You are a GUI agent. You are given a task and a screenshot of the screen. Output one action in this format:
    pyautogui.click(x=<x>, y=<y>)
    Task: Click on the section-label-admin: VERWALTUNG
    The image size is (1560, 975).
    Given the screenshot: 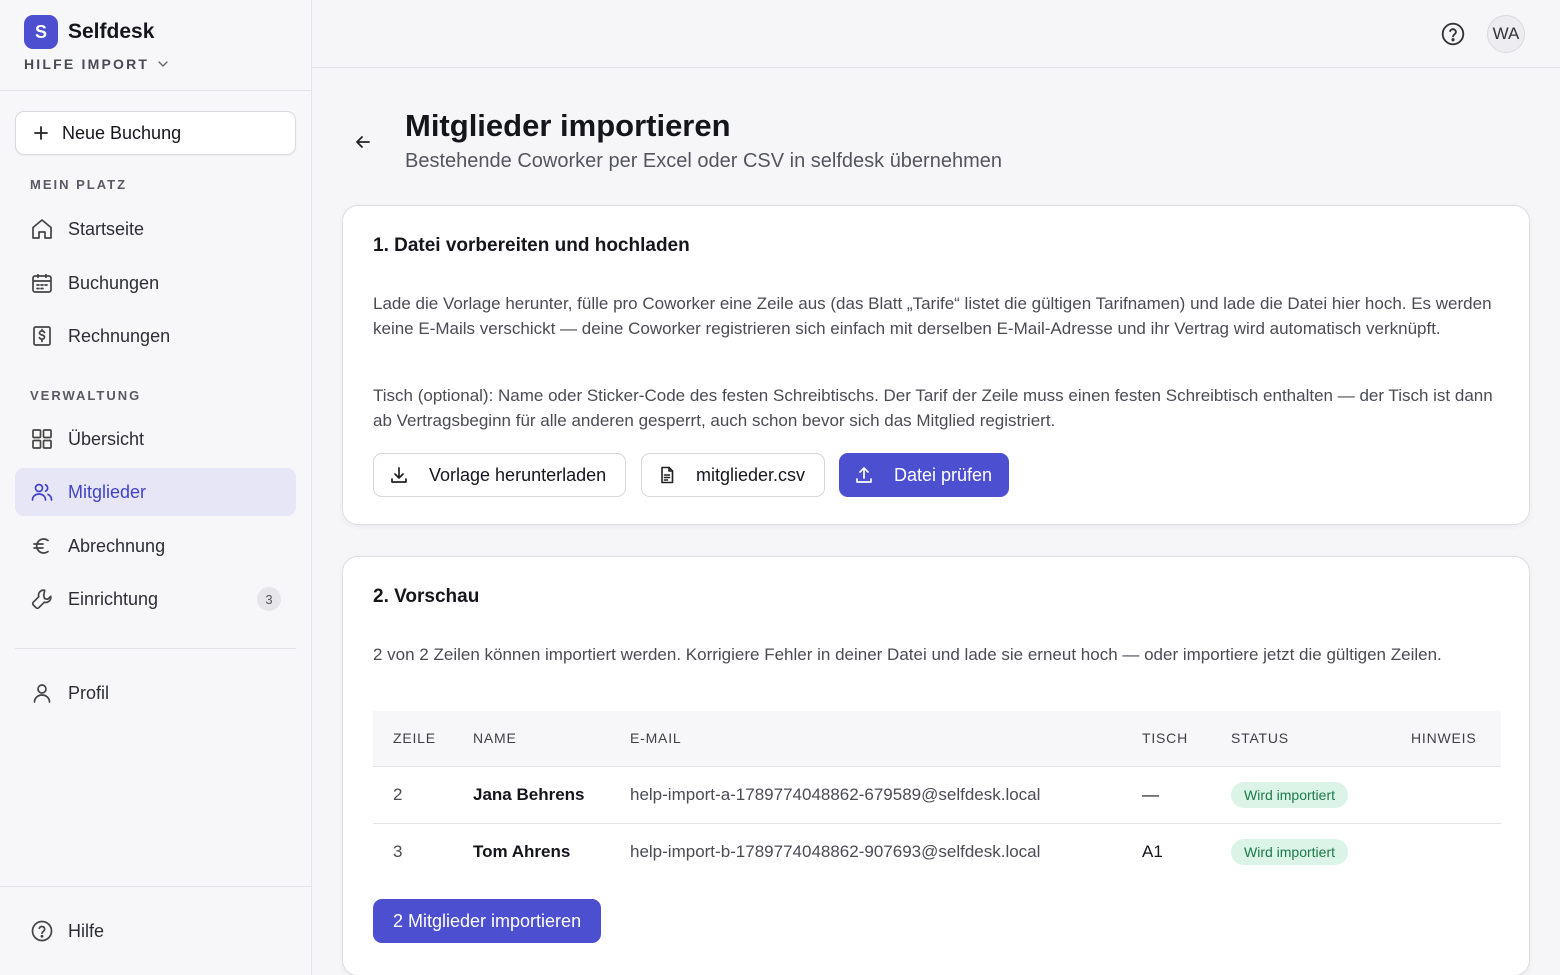 What is the action you would take?
    pyautogui.click(x=86, y=395)
    